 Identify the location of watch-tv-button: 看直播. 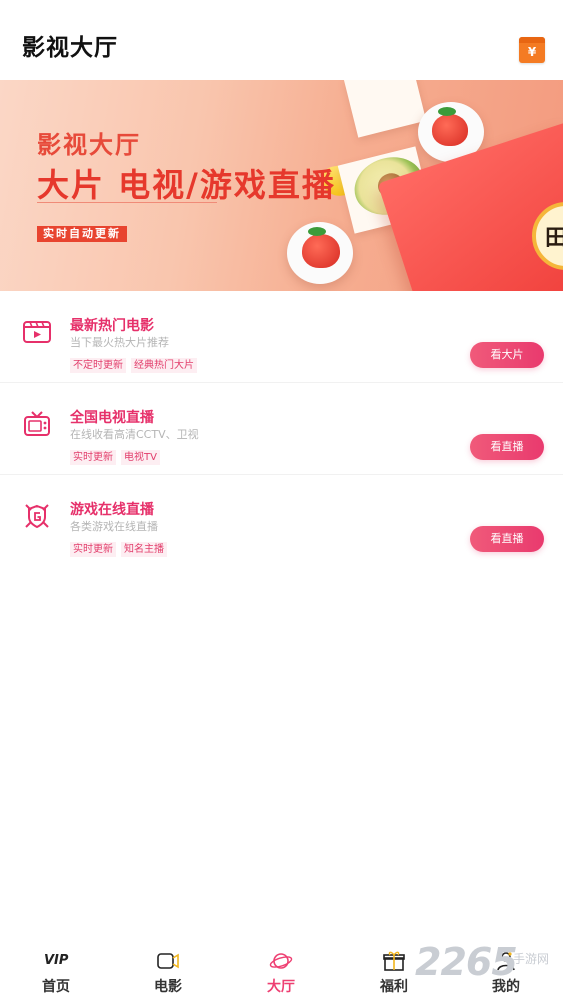
(507, 447).